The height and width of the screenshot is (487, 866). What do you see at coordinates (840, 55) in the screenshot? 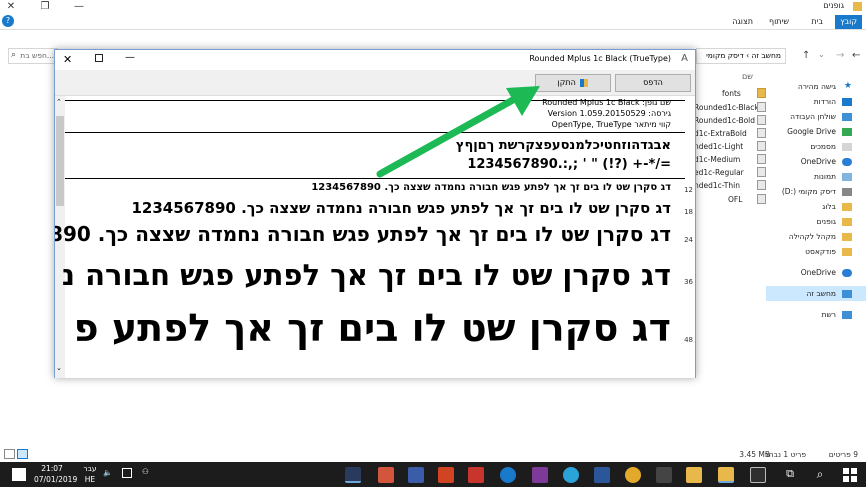
I see `forward-arrow-icon: →` at bounding box center [840, 55].